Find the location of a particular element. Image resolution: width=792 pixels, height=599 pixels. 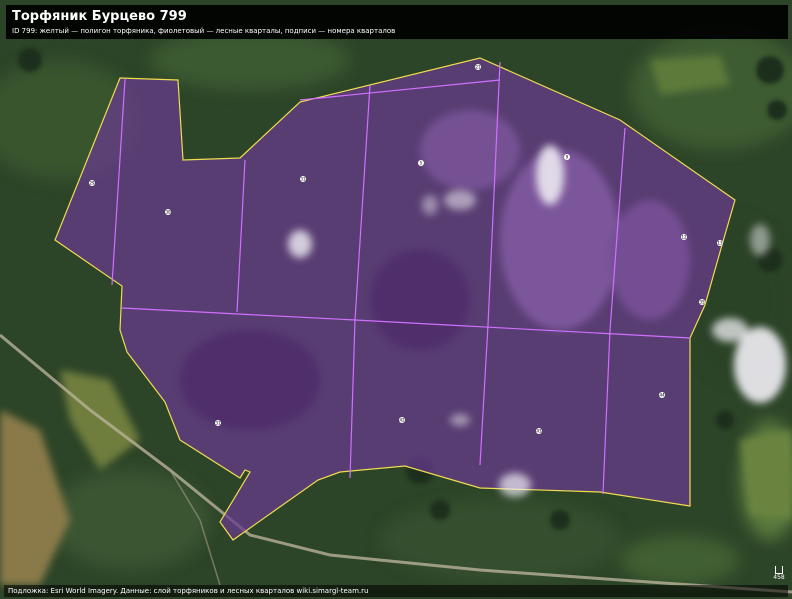

map-title: Торфяник Бурцево 799 is located at coordinates (99, 16).